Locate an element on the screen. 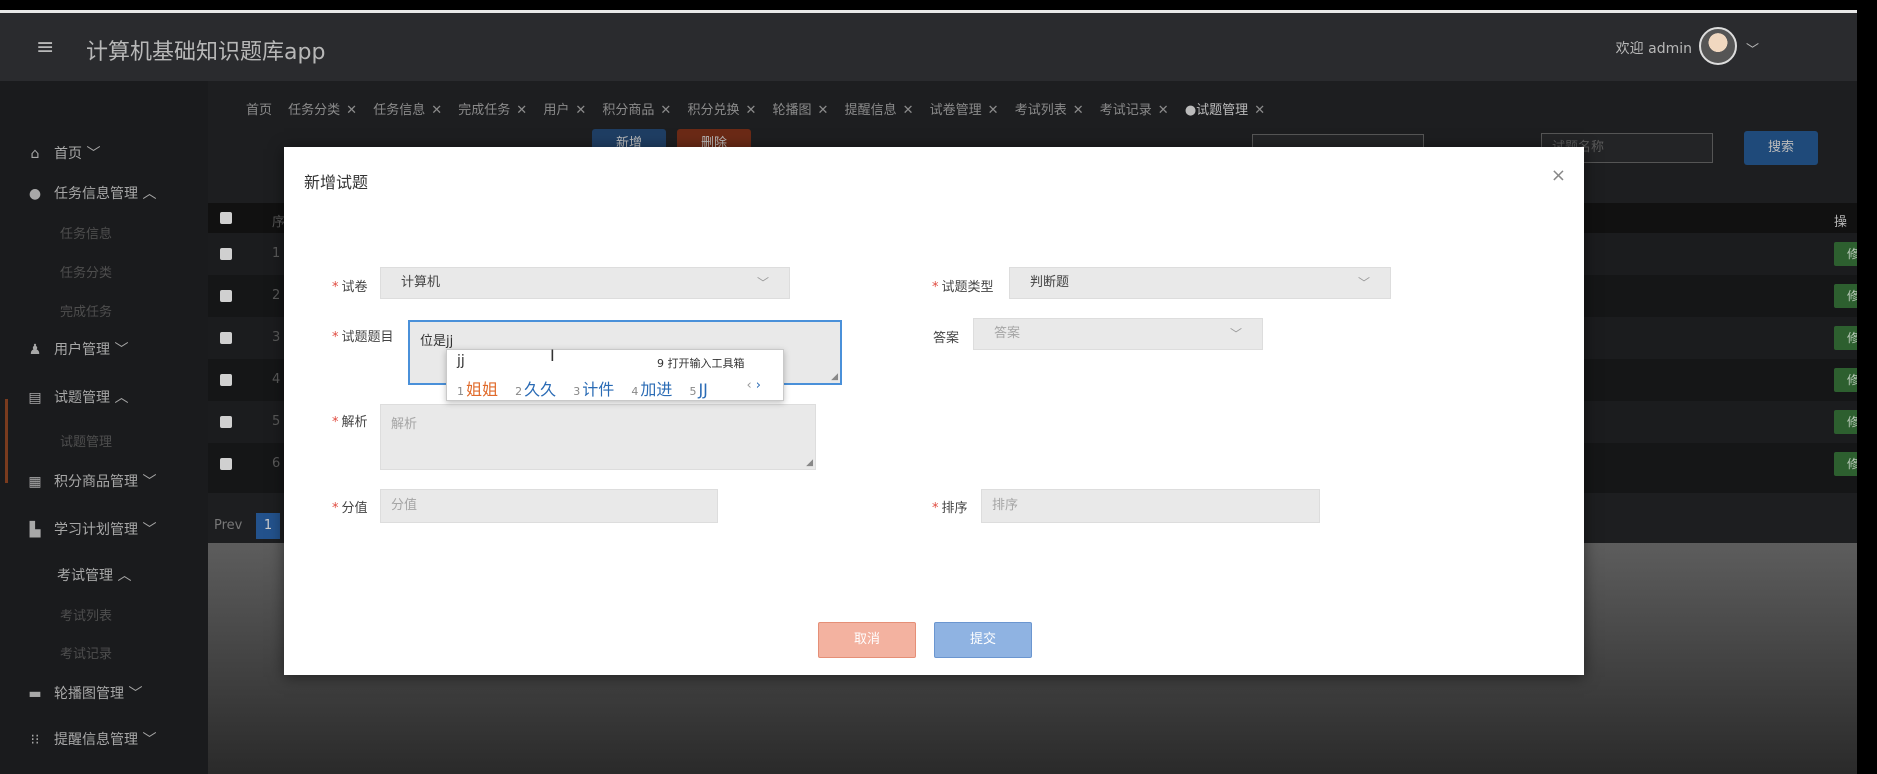  tab-carousel: 轮播图 ✕ is located at coordinates (801, 108).